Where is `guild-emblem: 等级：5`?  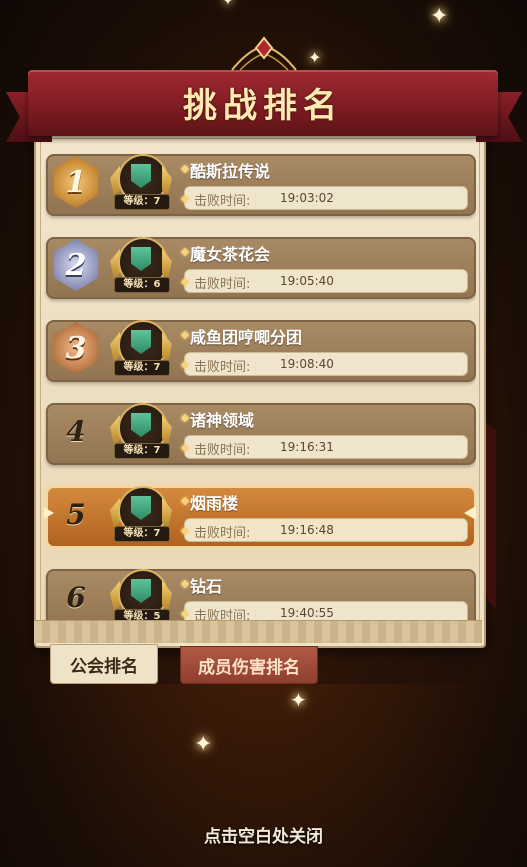 guild-emblem: 等级：5 is located at coordinates (141, 595).